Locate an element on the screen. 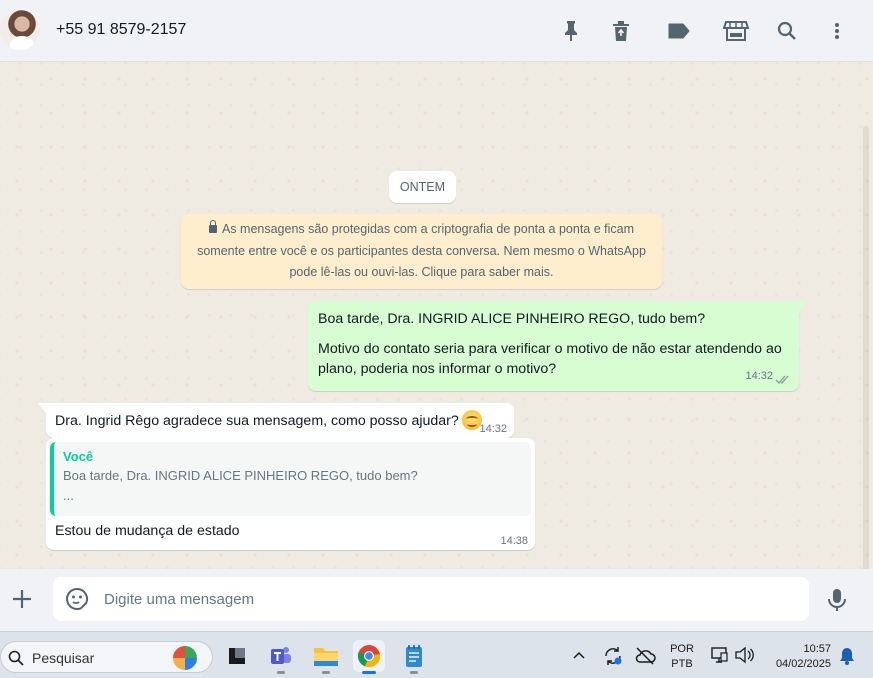 This screenshot has width=873, height=678. file-explorer-icon is located at coordinates (326, 657).